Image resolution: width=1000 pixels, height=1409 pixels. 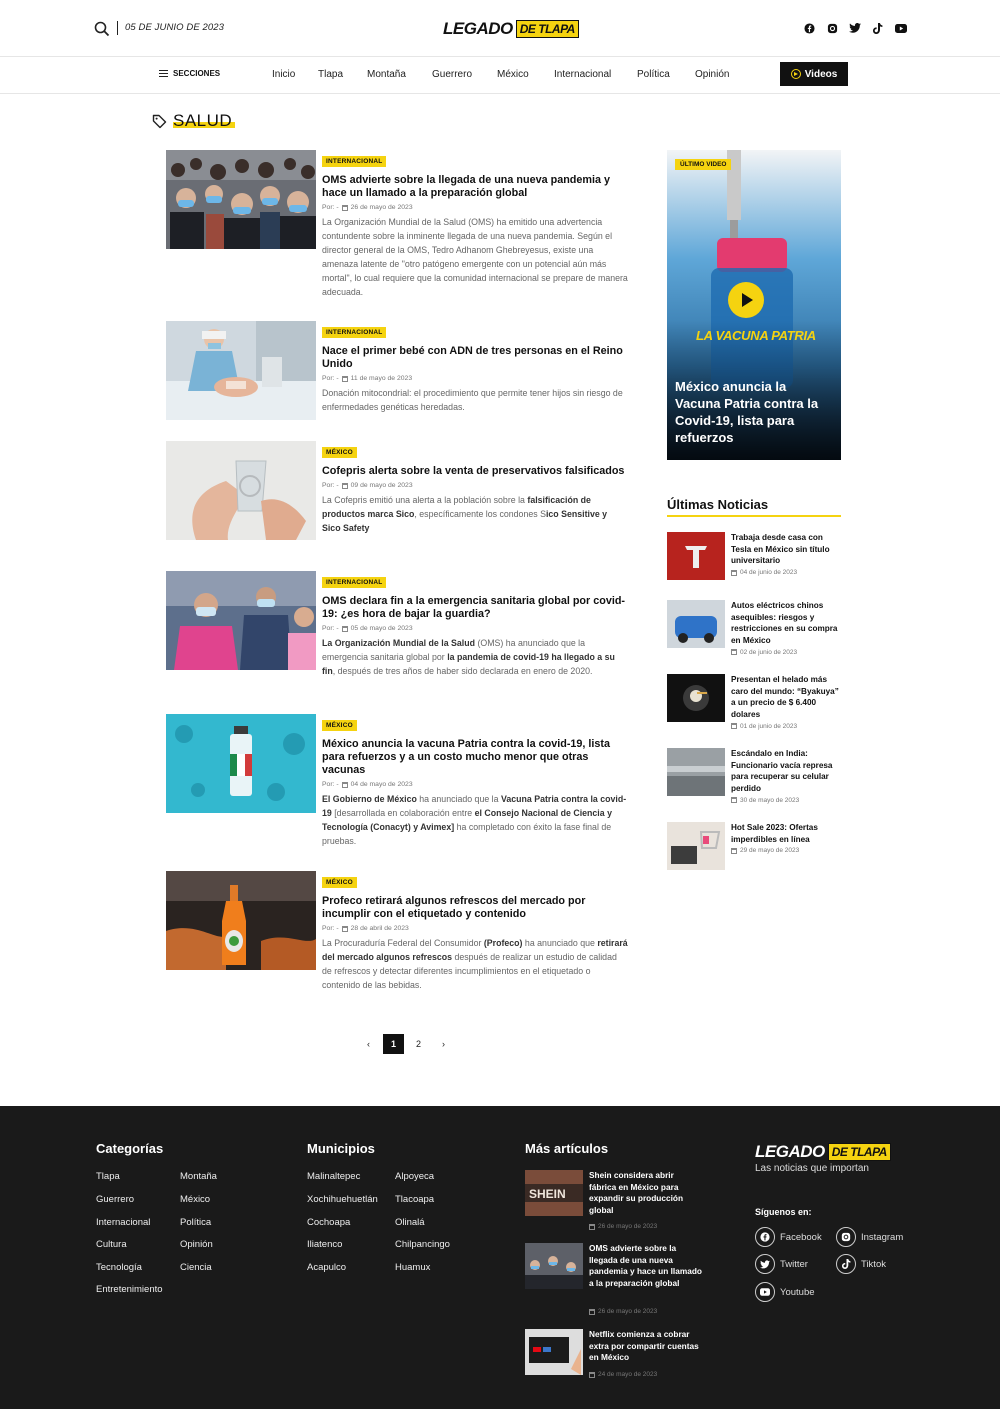 What do you see at coordinates (513, 74) in the screenshot?
I see `nav-item-mexico: México` at bounding box center [513, 74].